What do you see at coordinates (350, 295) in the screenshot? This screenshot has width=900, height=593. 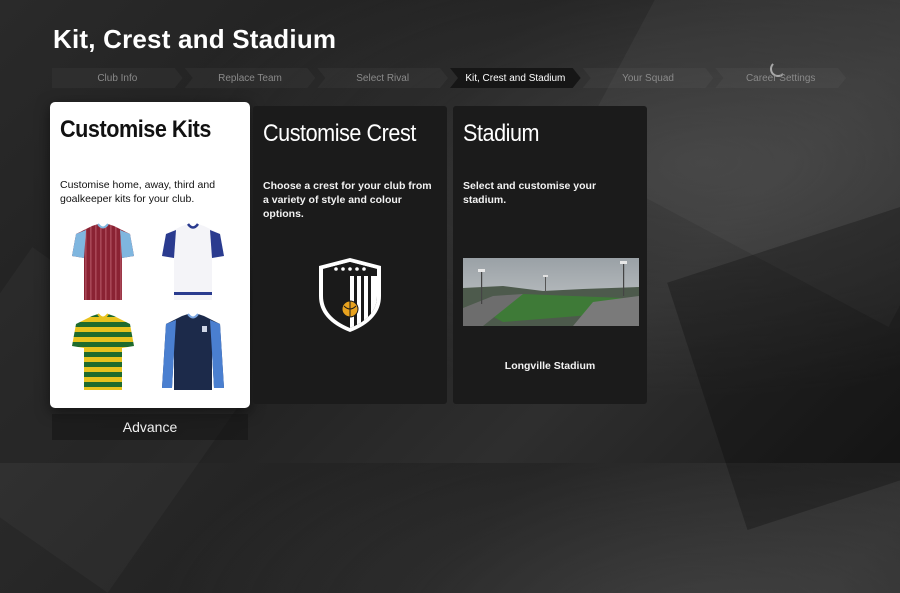 I see `club-crest-icon` at bounding box center [350, 295].